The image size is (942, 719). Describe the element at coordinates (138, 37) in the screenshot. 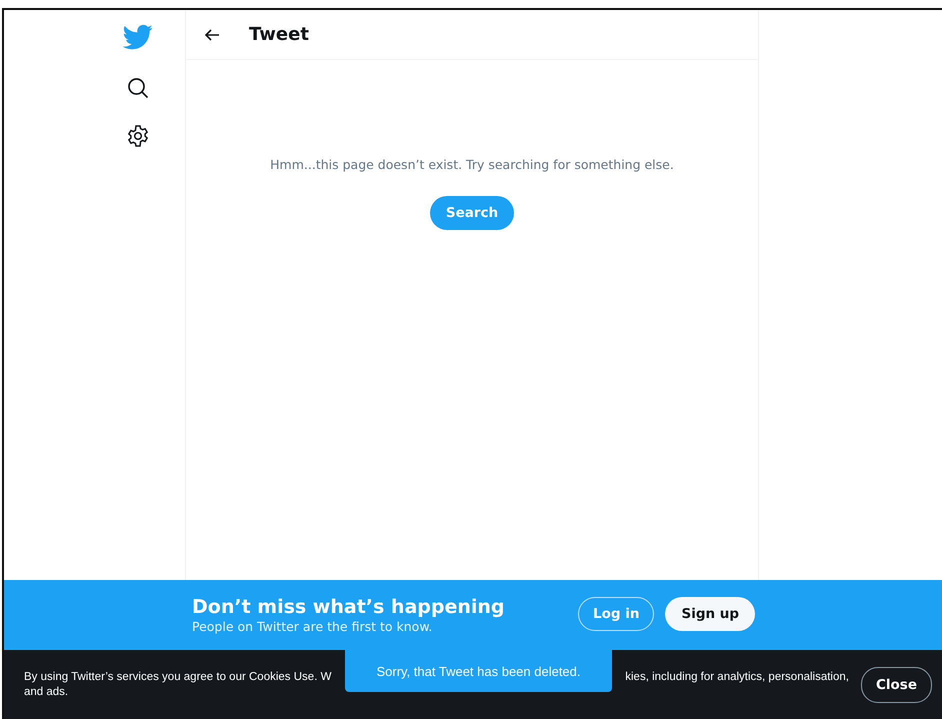

I see `bird-icon` at that location.